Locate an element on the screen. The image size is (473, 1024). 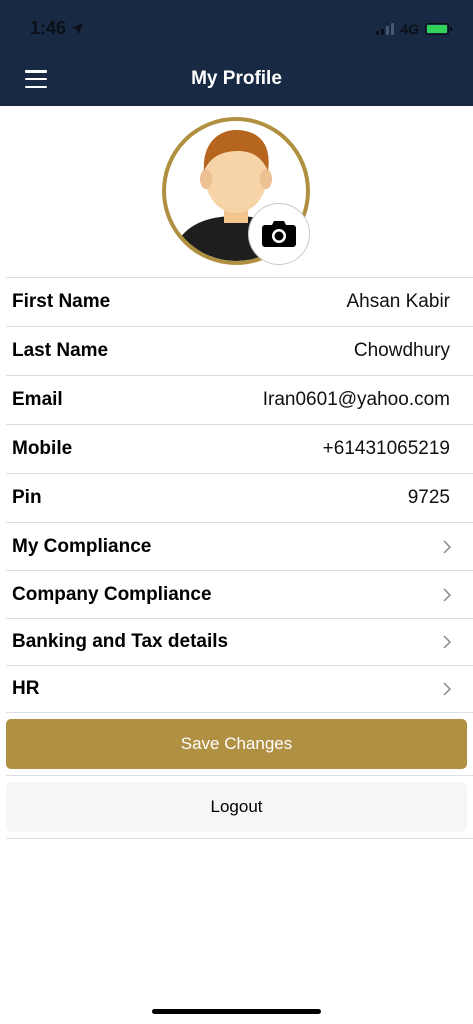
field-label: Last Name is located at coordinates (60, 350).